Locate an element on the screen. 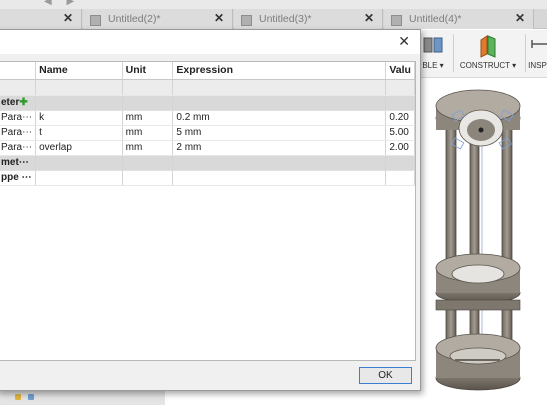 Image resolution: width=547 pixels, height=405 pixels. construct-button: CONSTRUCT ▾ is located at coordinates (488, 52).